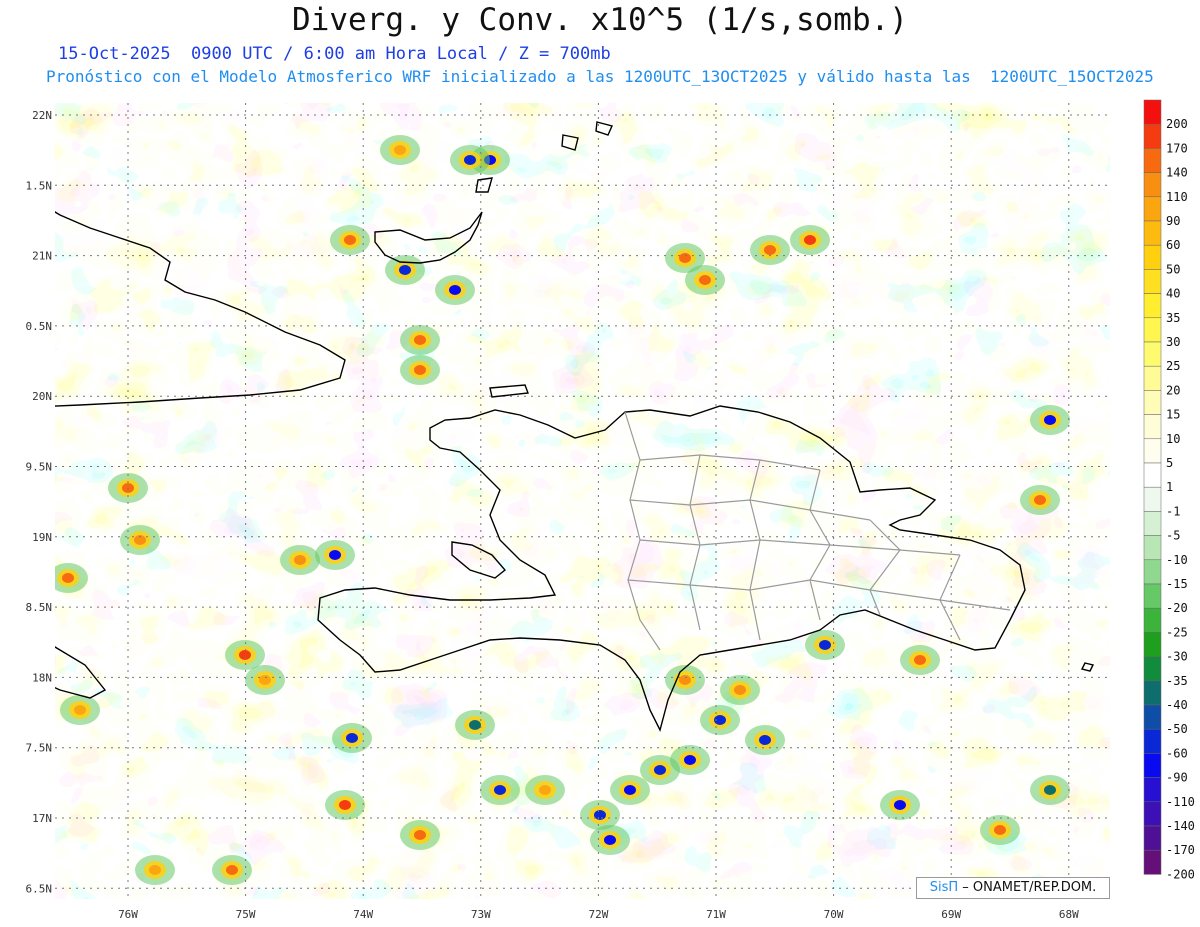 This screenshot has height=927, width=1200. Describe the element at coordinates (1177, 632) in the screenshot. I see `colorbar-label: -25` at that location.